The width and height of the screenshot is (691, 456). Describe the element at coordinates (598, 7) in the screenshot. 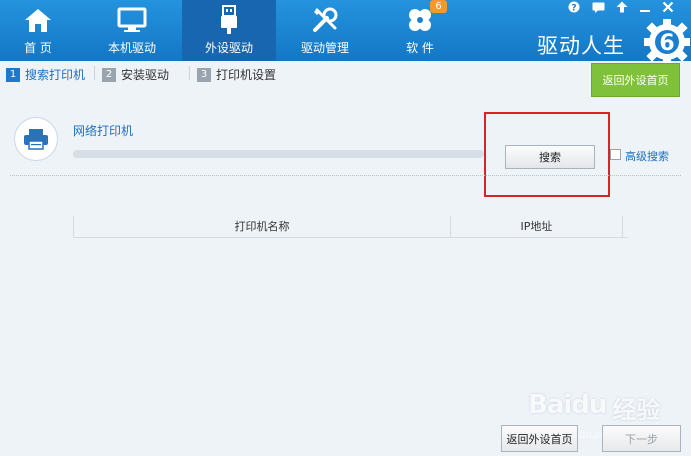

I see `message-icon` at that location.